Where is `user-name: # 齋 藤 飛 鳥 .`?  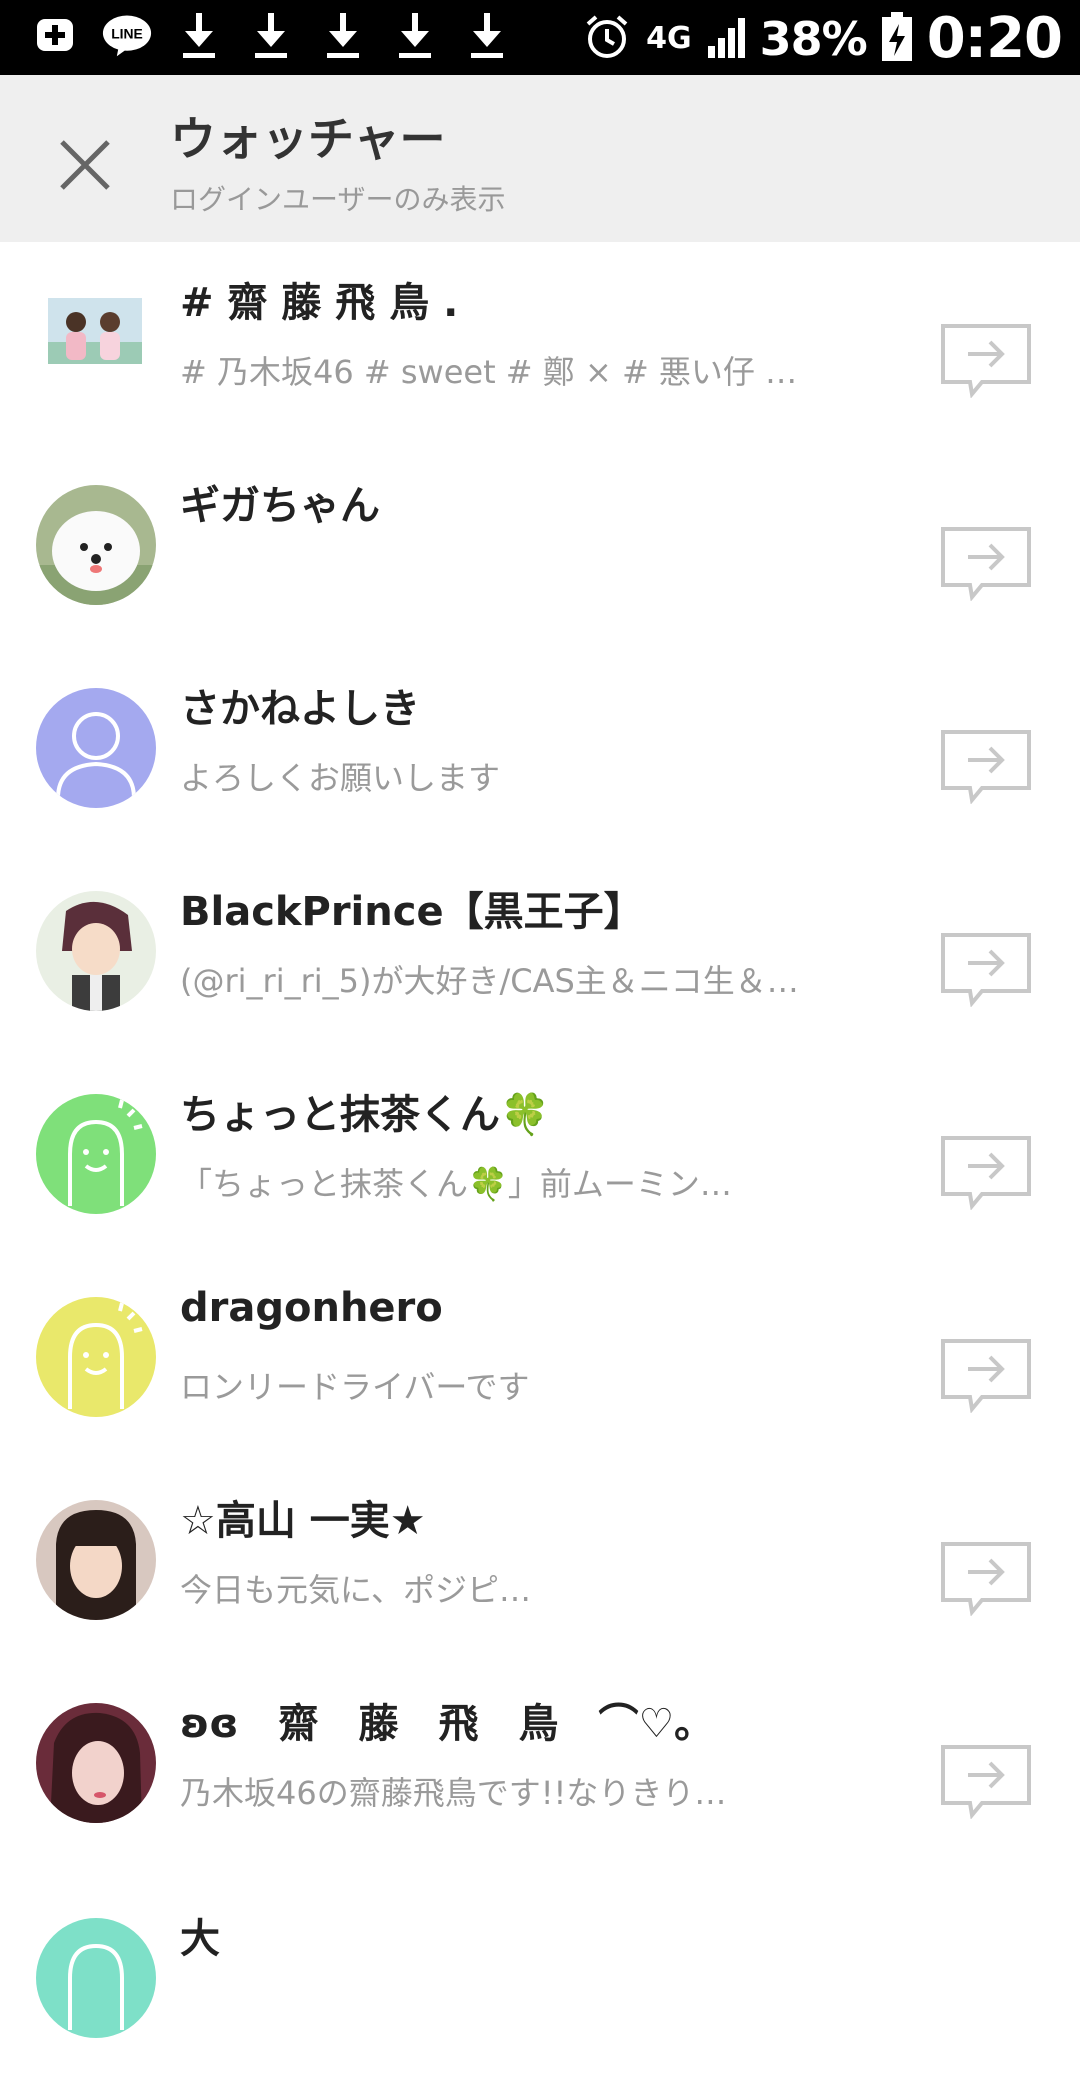
user-name: # 齋 藤 飛 鳥 . is located at coordinates (319, 303).